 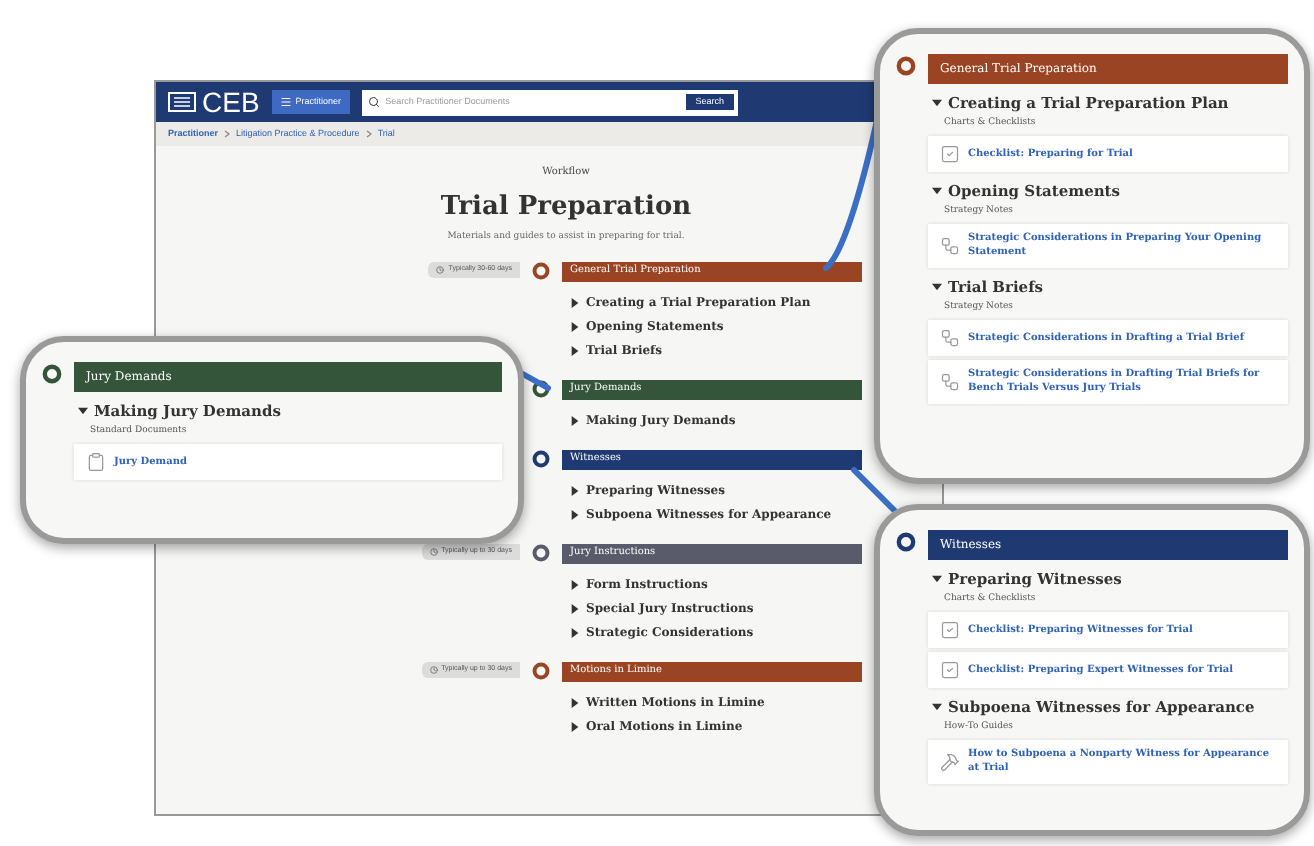 I want to click on connector-line, so click(x=874, y=490).